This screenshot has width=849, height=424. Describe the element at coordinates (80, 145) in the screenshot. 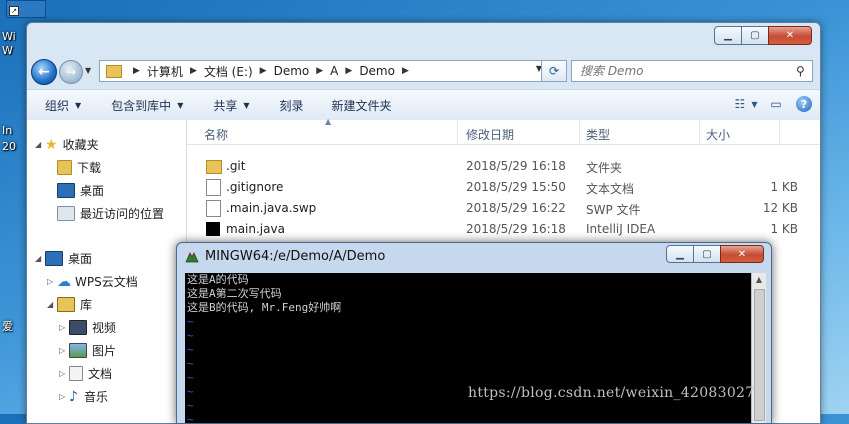

I see `nav-favorites-label: 收藏夹` at that location.